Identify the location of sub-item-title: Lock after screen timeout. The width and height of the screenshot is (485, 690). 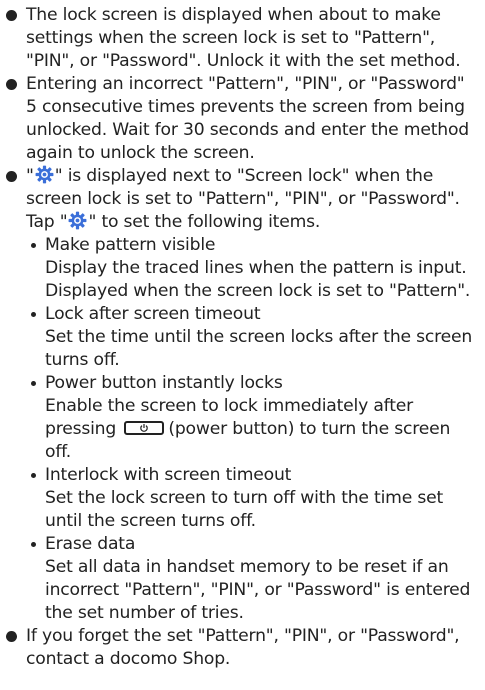
(153, 314).